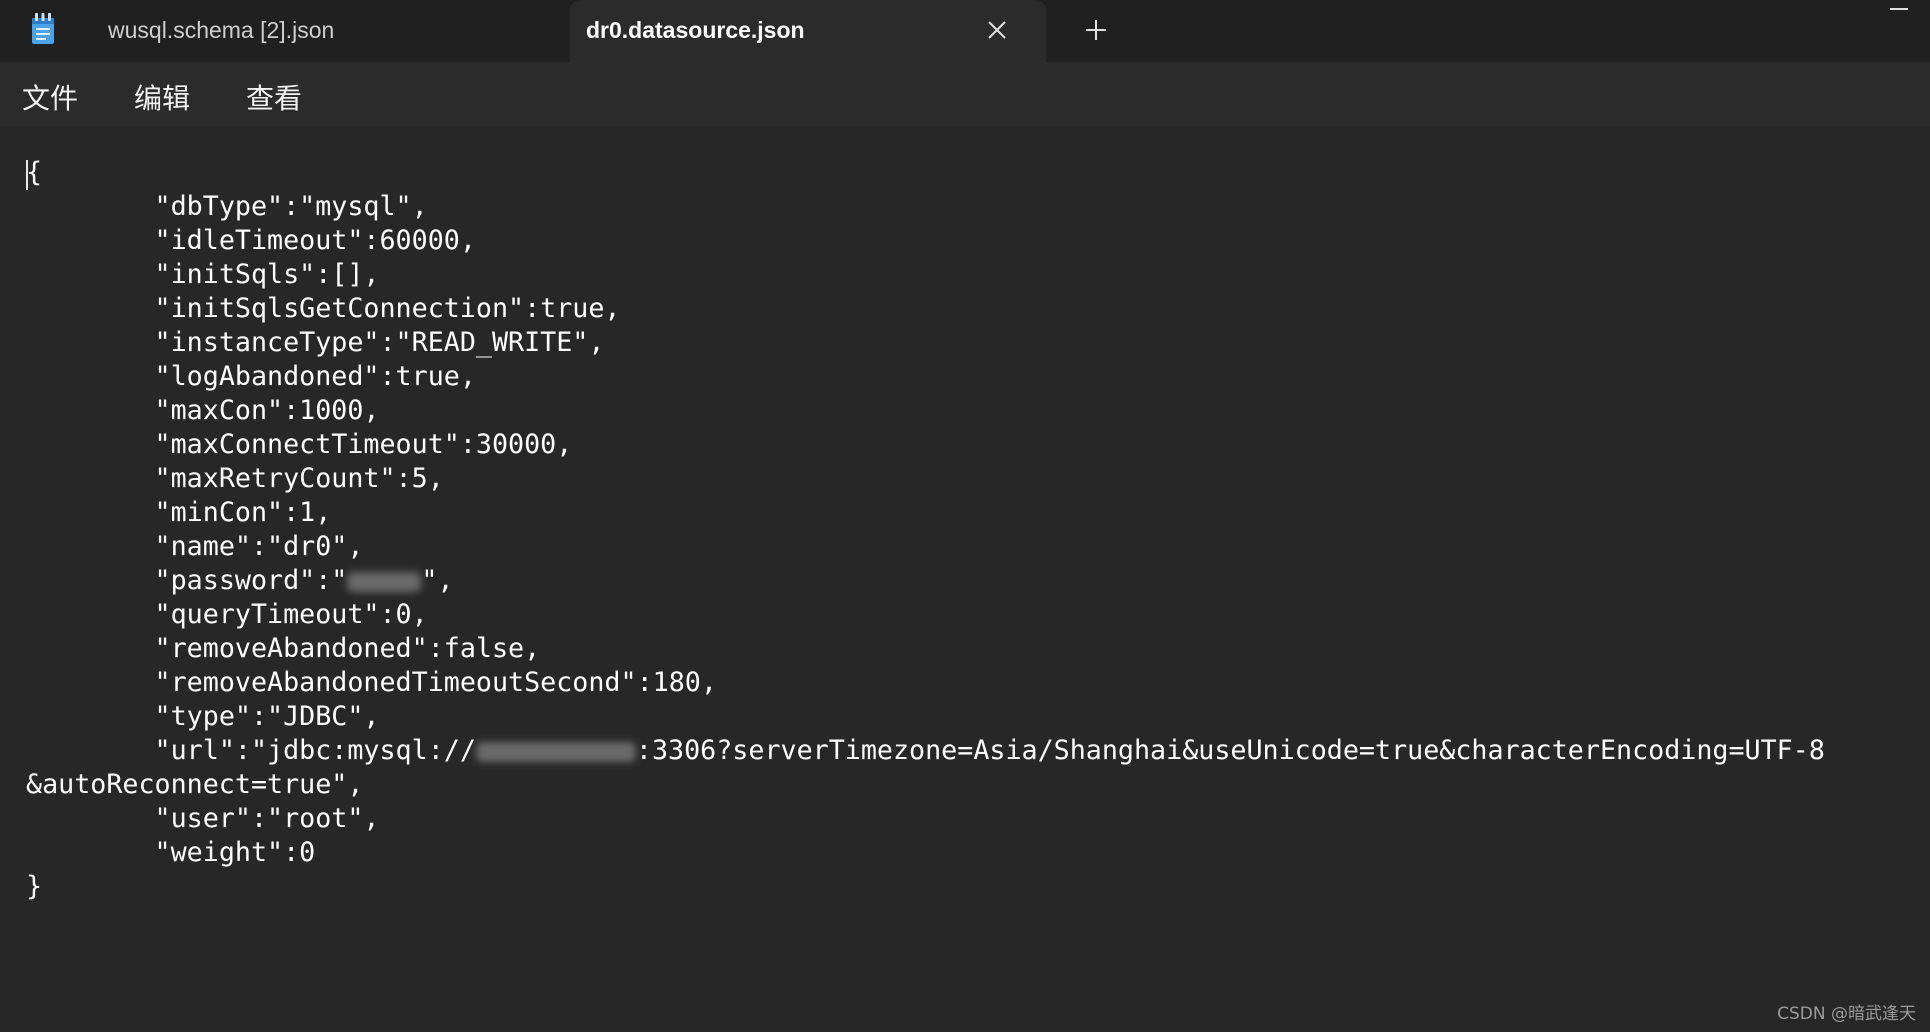 This screenshot has width=1930, height=1032. I want to click on close-icon, so click(997, 30).